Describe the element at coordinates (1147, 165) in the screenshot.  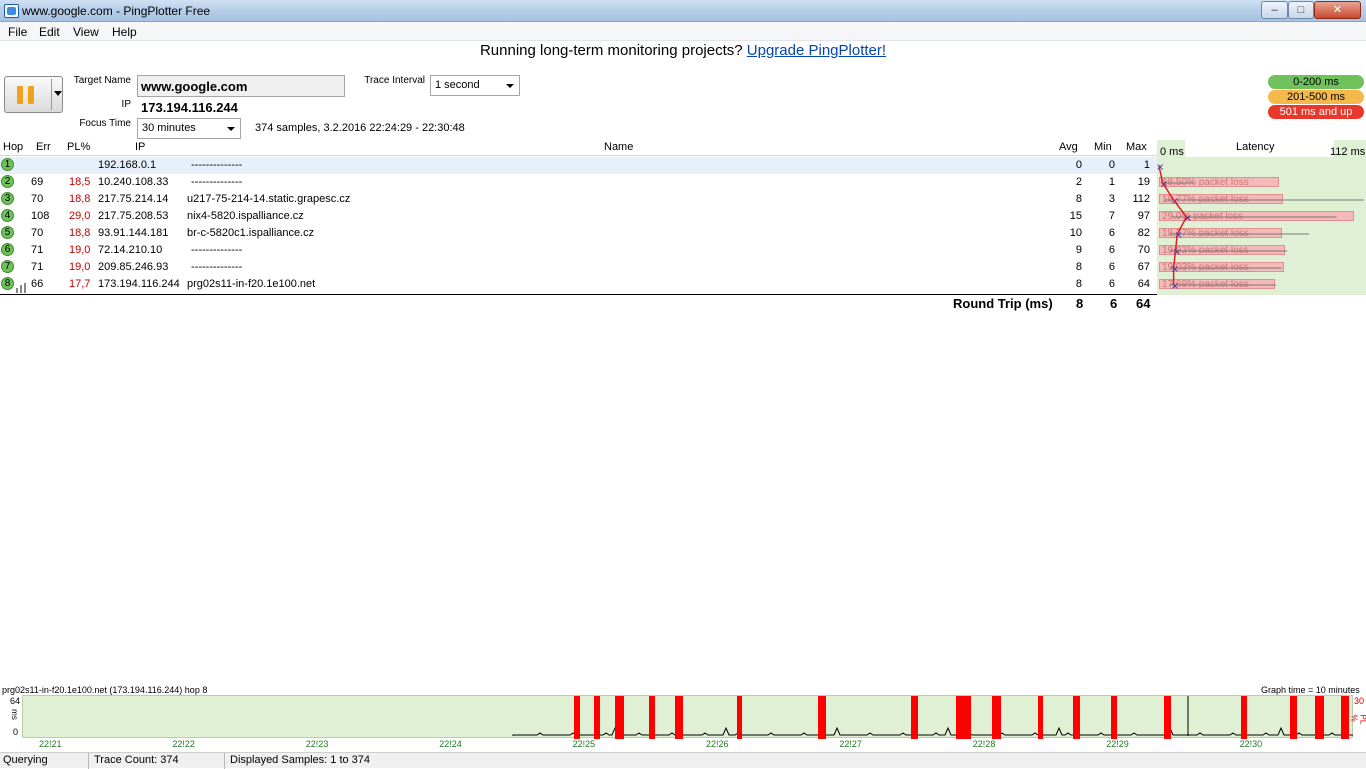
I see `cell-max: 1` at that location.